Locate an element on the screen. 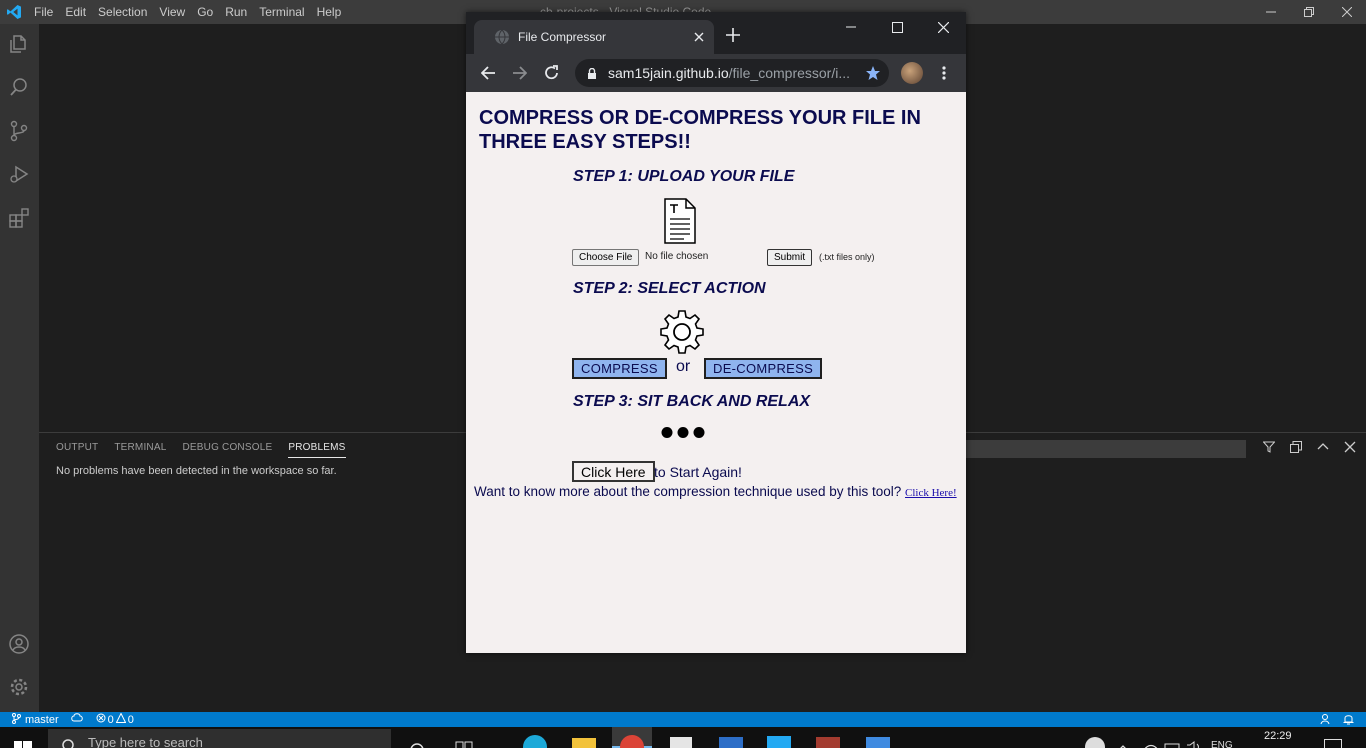 The height and width of the screenshot is (748, 1366). start-again-button: Click Here is located at coordinates (613, 471).